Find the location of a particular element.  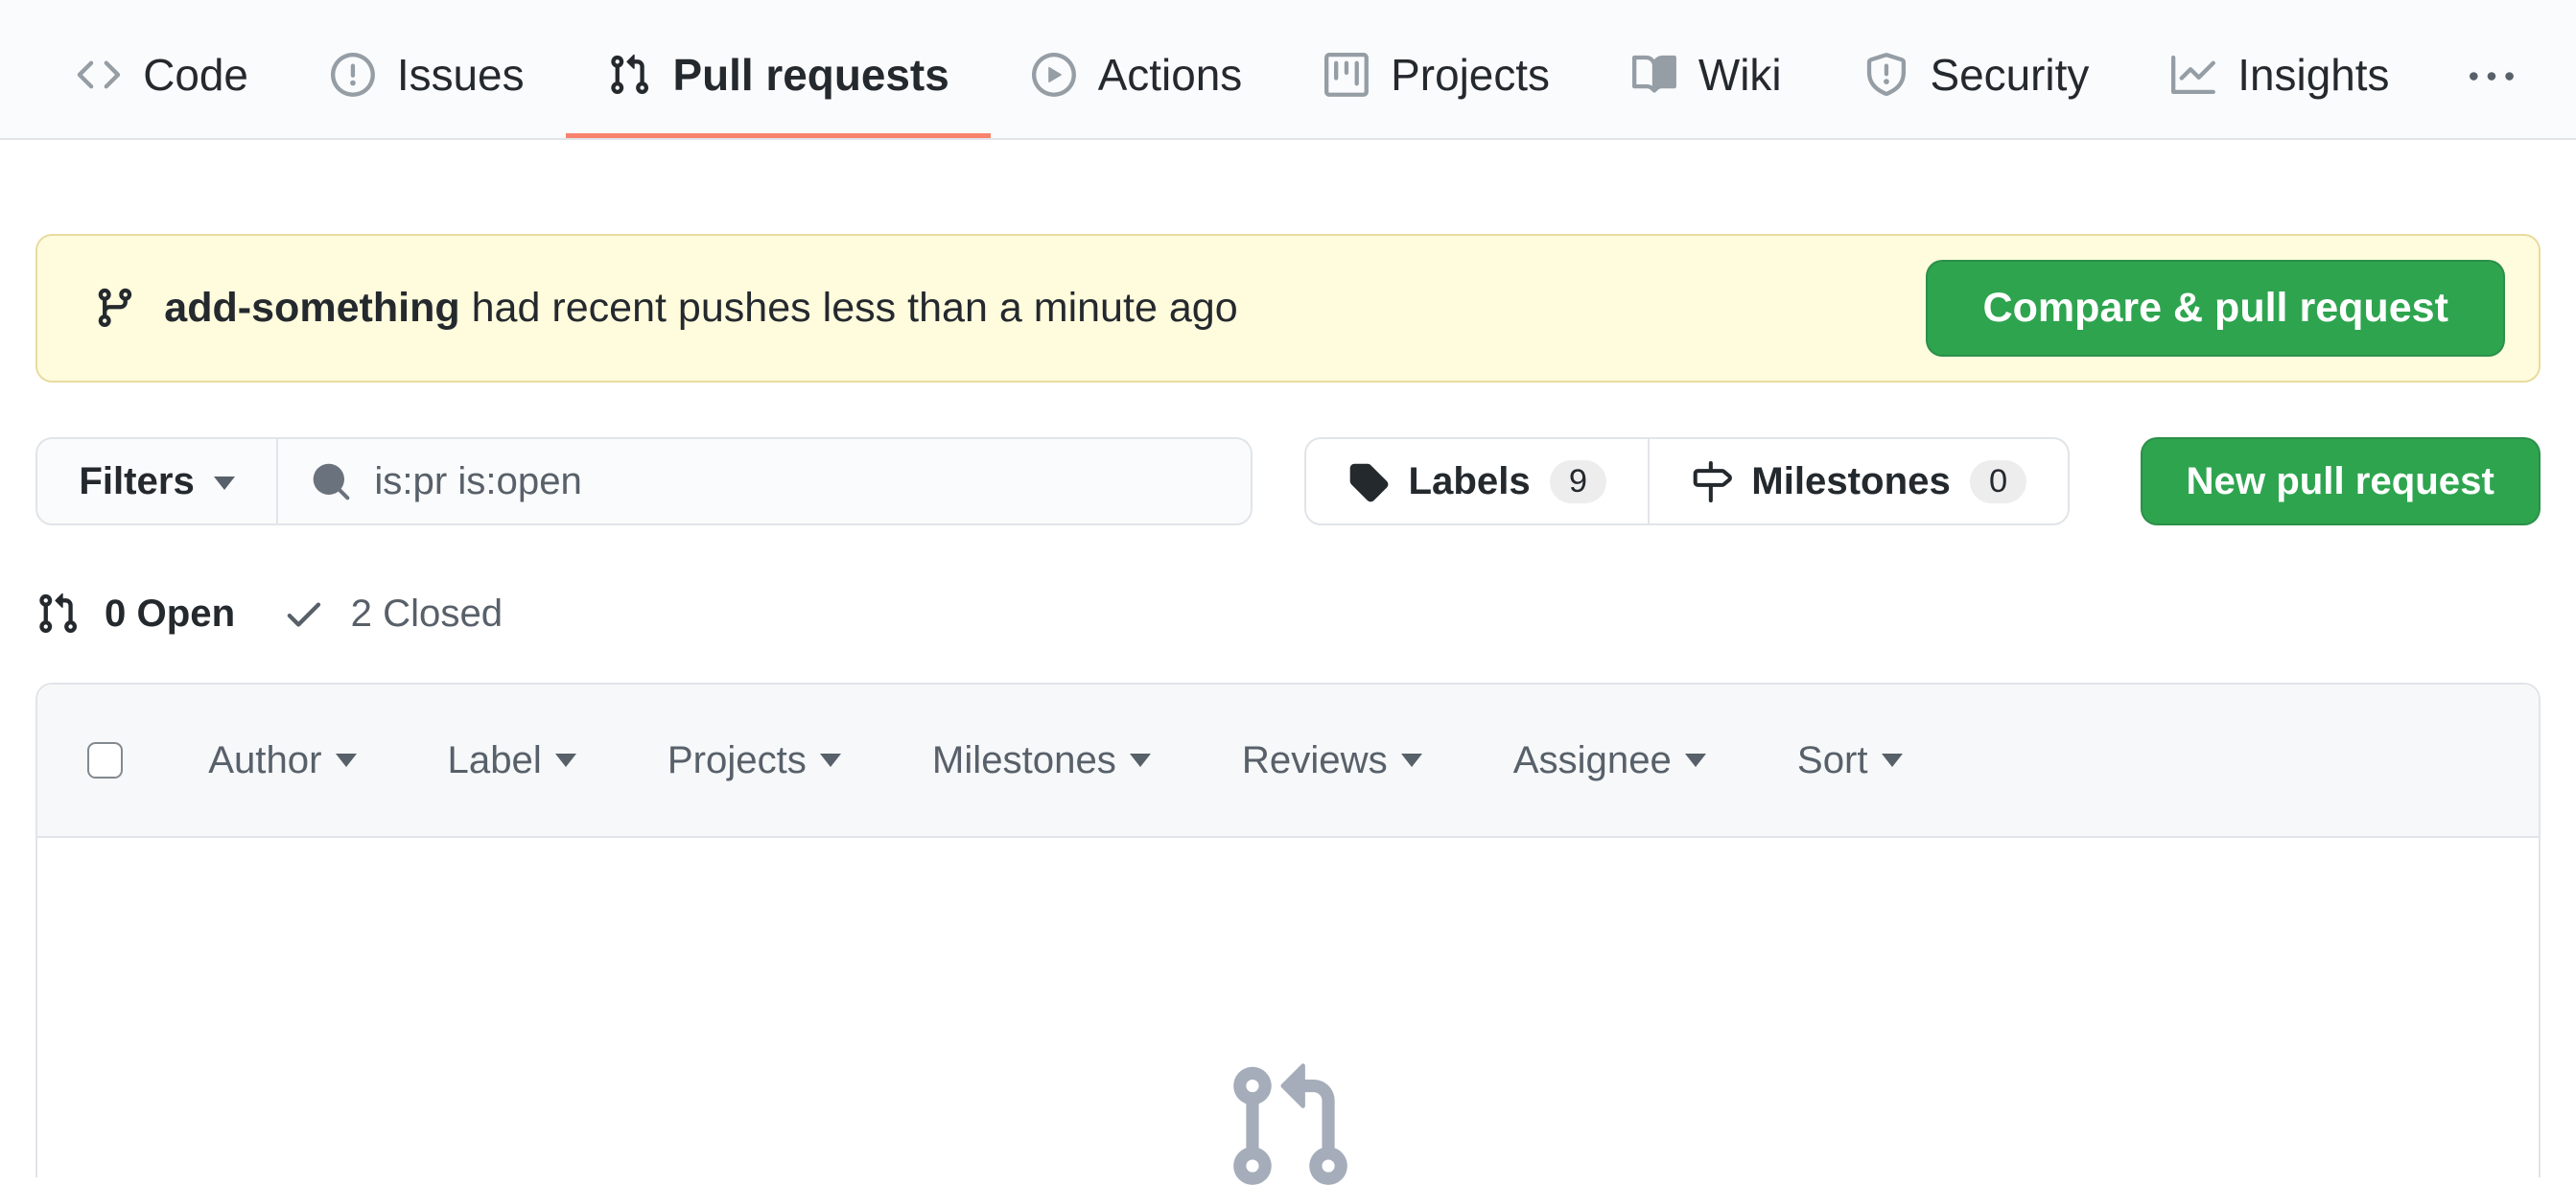

labels-milestones-group: Labels 9 Milestones 0 is located at coordinates (1687, 481).